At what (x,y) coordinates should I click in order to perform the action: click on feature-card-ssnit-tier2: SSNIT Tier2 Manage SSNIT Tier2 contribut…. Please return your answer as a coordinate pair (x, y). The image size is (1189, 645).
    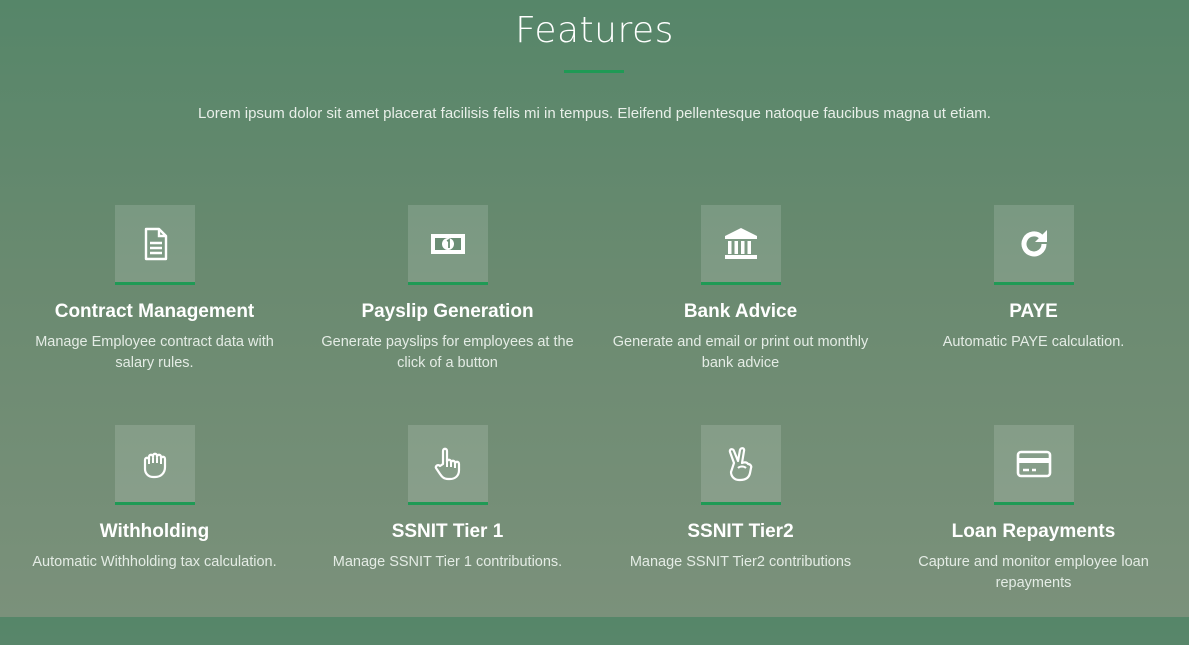
    Looking at the image, I should click on (740, 535).